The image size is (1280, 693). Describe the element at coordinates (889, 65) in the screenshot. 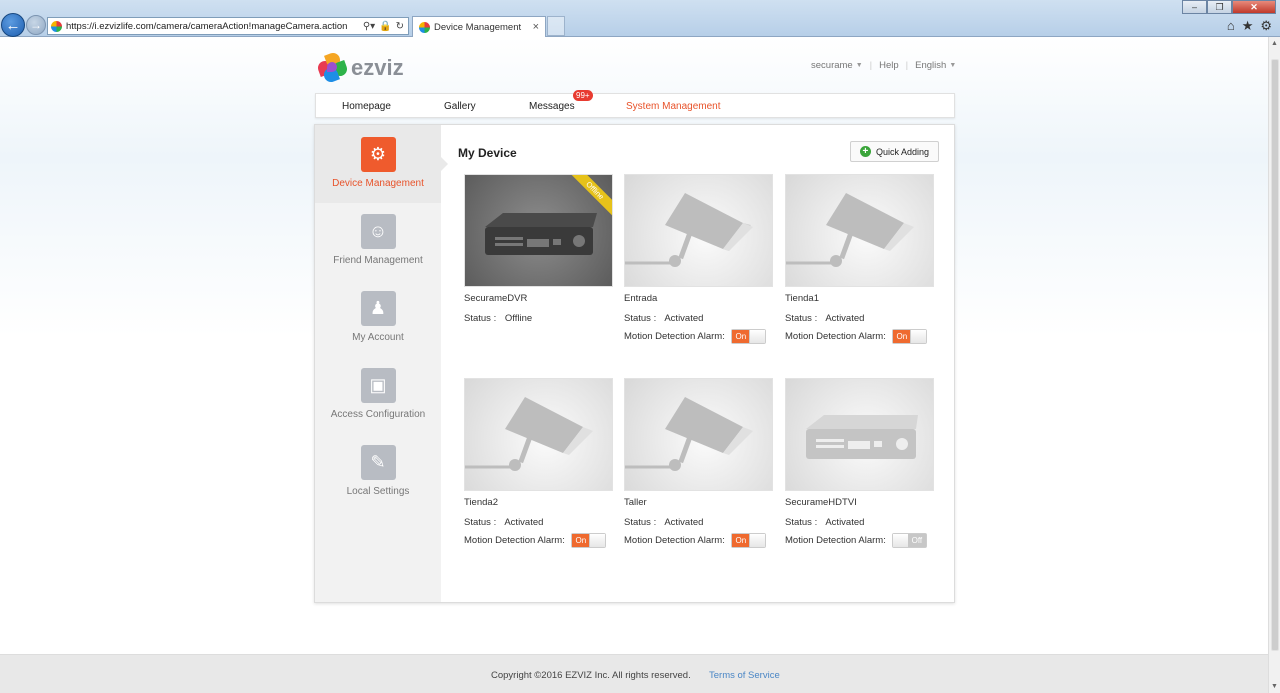

I see `help-link: Help` at that location.